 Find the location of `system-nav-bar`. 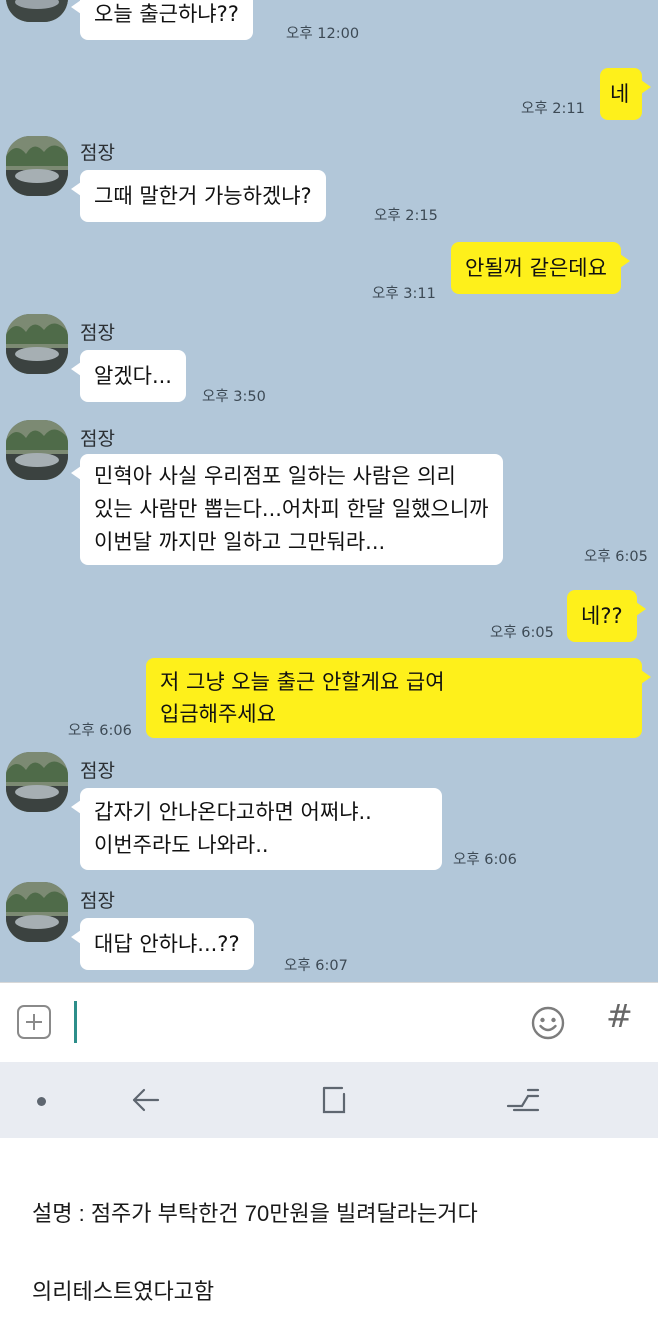

system-nav-bar is located at coordinates (329, 1100).